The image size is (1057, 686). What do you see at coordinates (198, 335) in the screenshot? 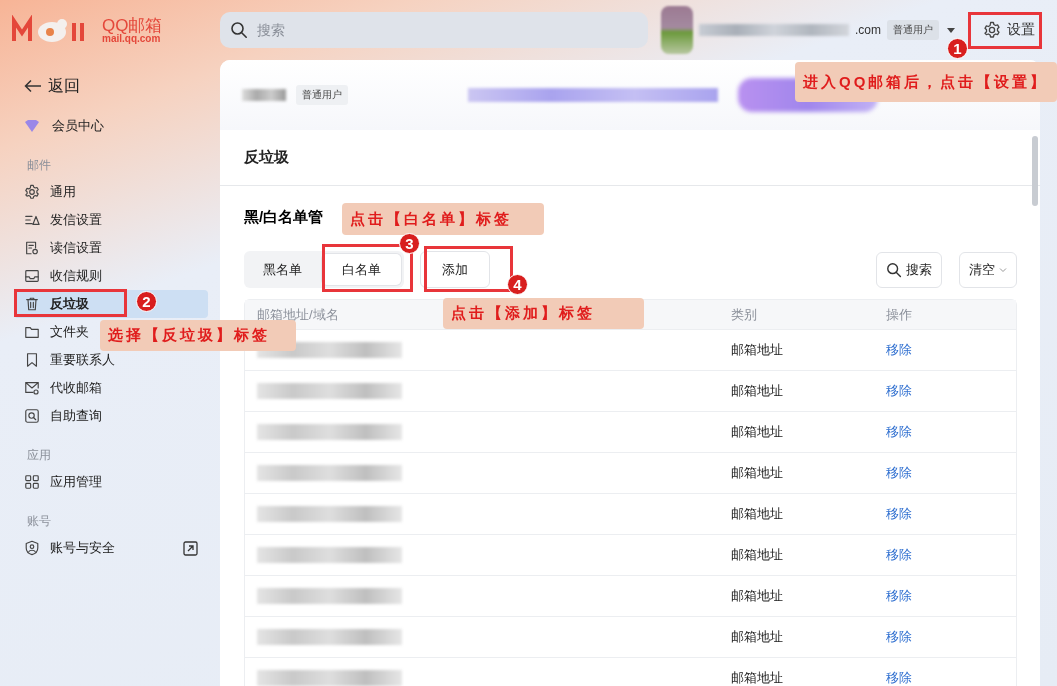
I see `callout-tooltip: 选择【反垃圾】标签` at bounding box center [198, 335].